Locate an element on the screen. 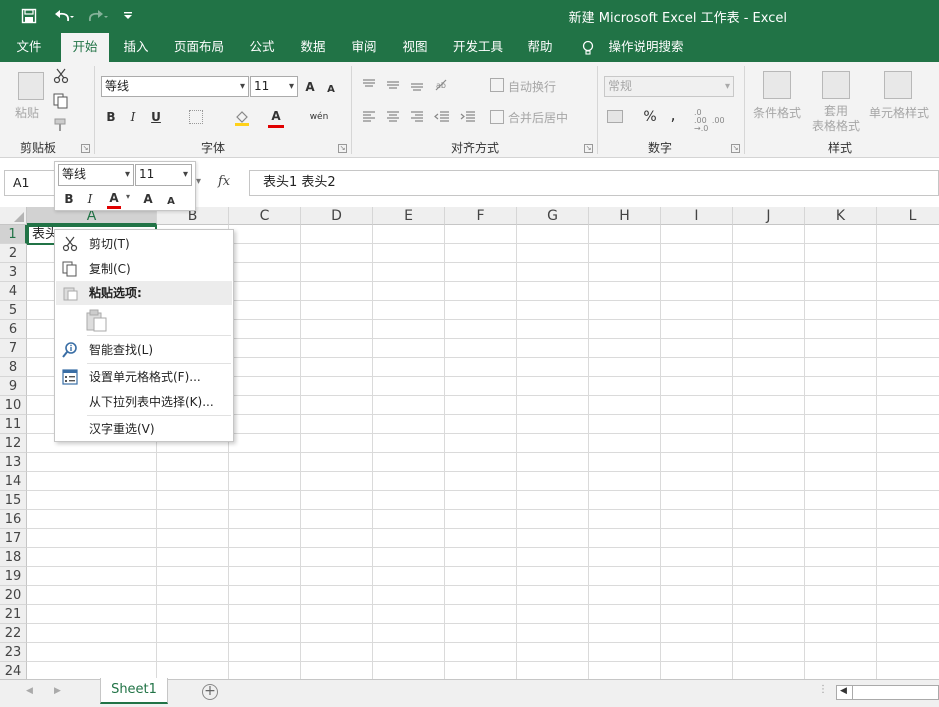 The width and height of the screenshot is (939, 707). comma-button: , is located at coordinates (673, 114).